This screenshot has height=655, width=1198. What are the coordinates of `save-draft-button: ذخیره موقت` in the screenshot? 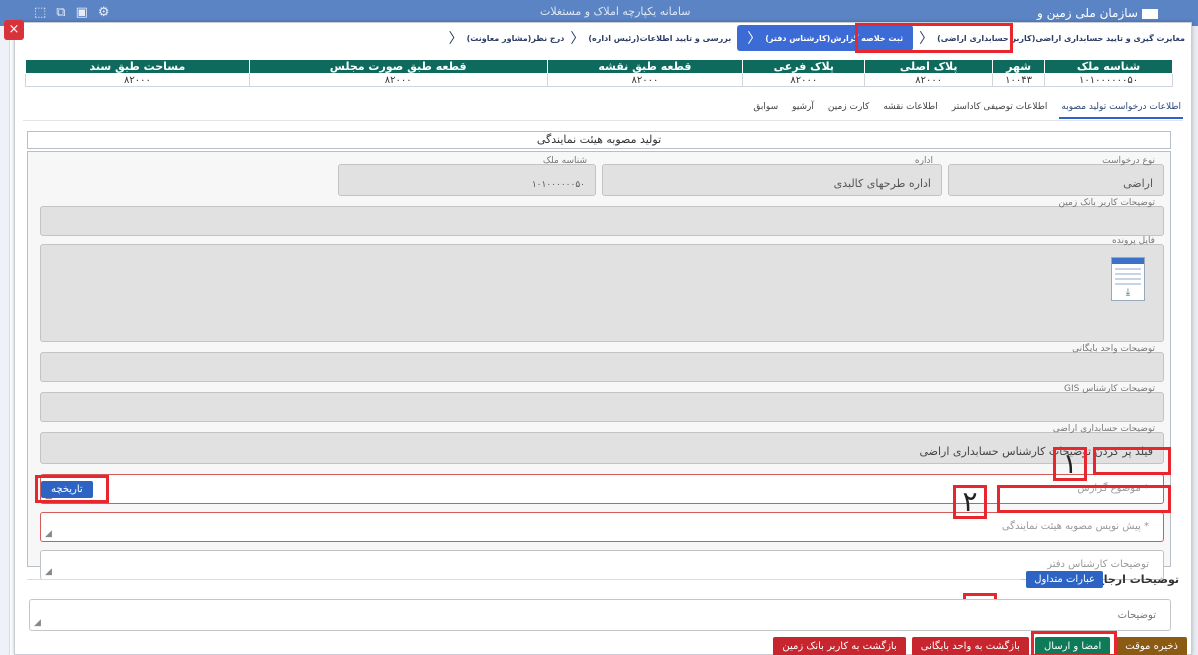 It's located at (1151, 646).